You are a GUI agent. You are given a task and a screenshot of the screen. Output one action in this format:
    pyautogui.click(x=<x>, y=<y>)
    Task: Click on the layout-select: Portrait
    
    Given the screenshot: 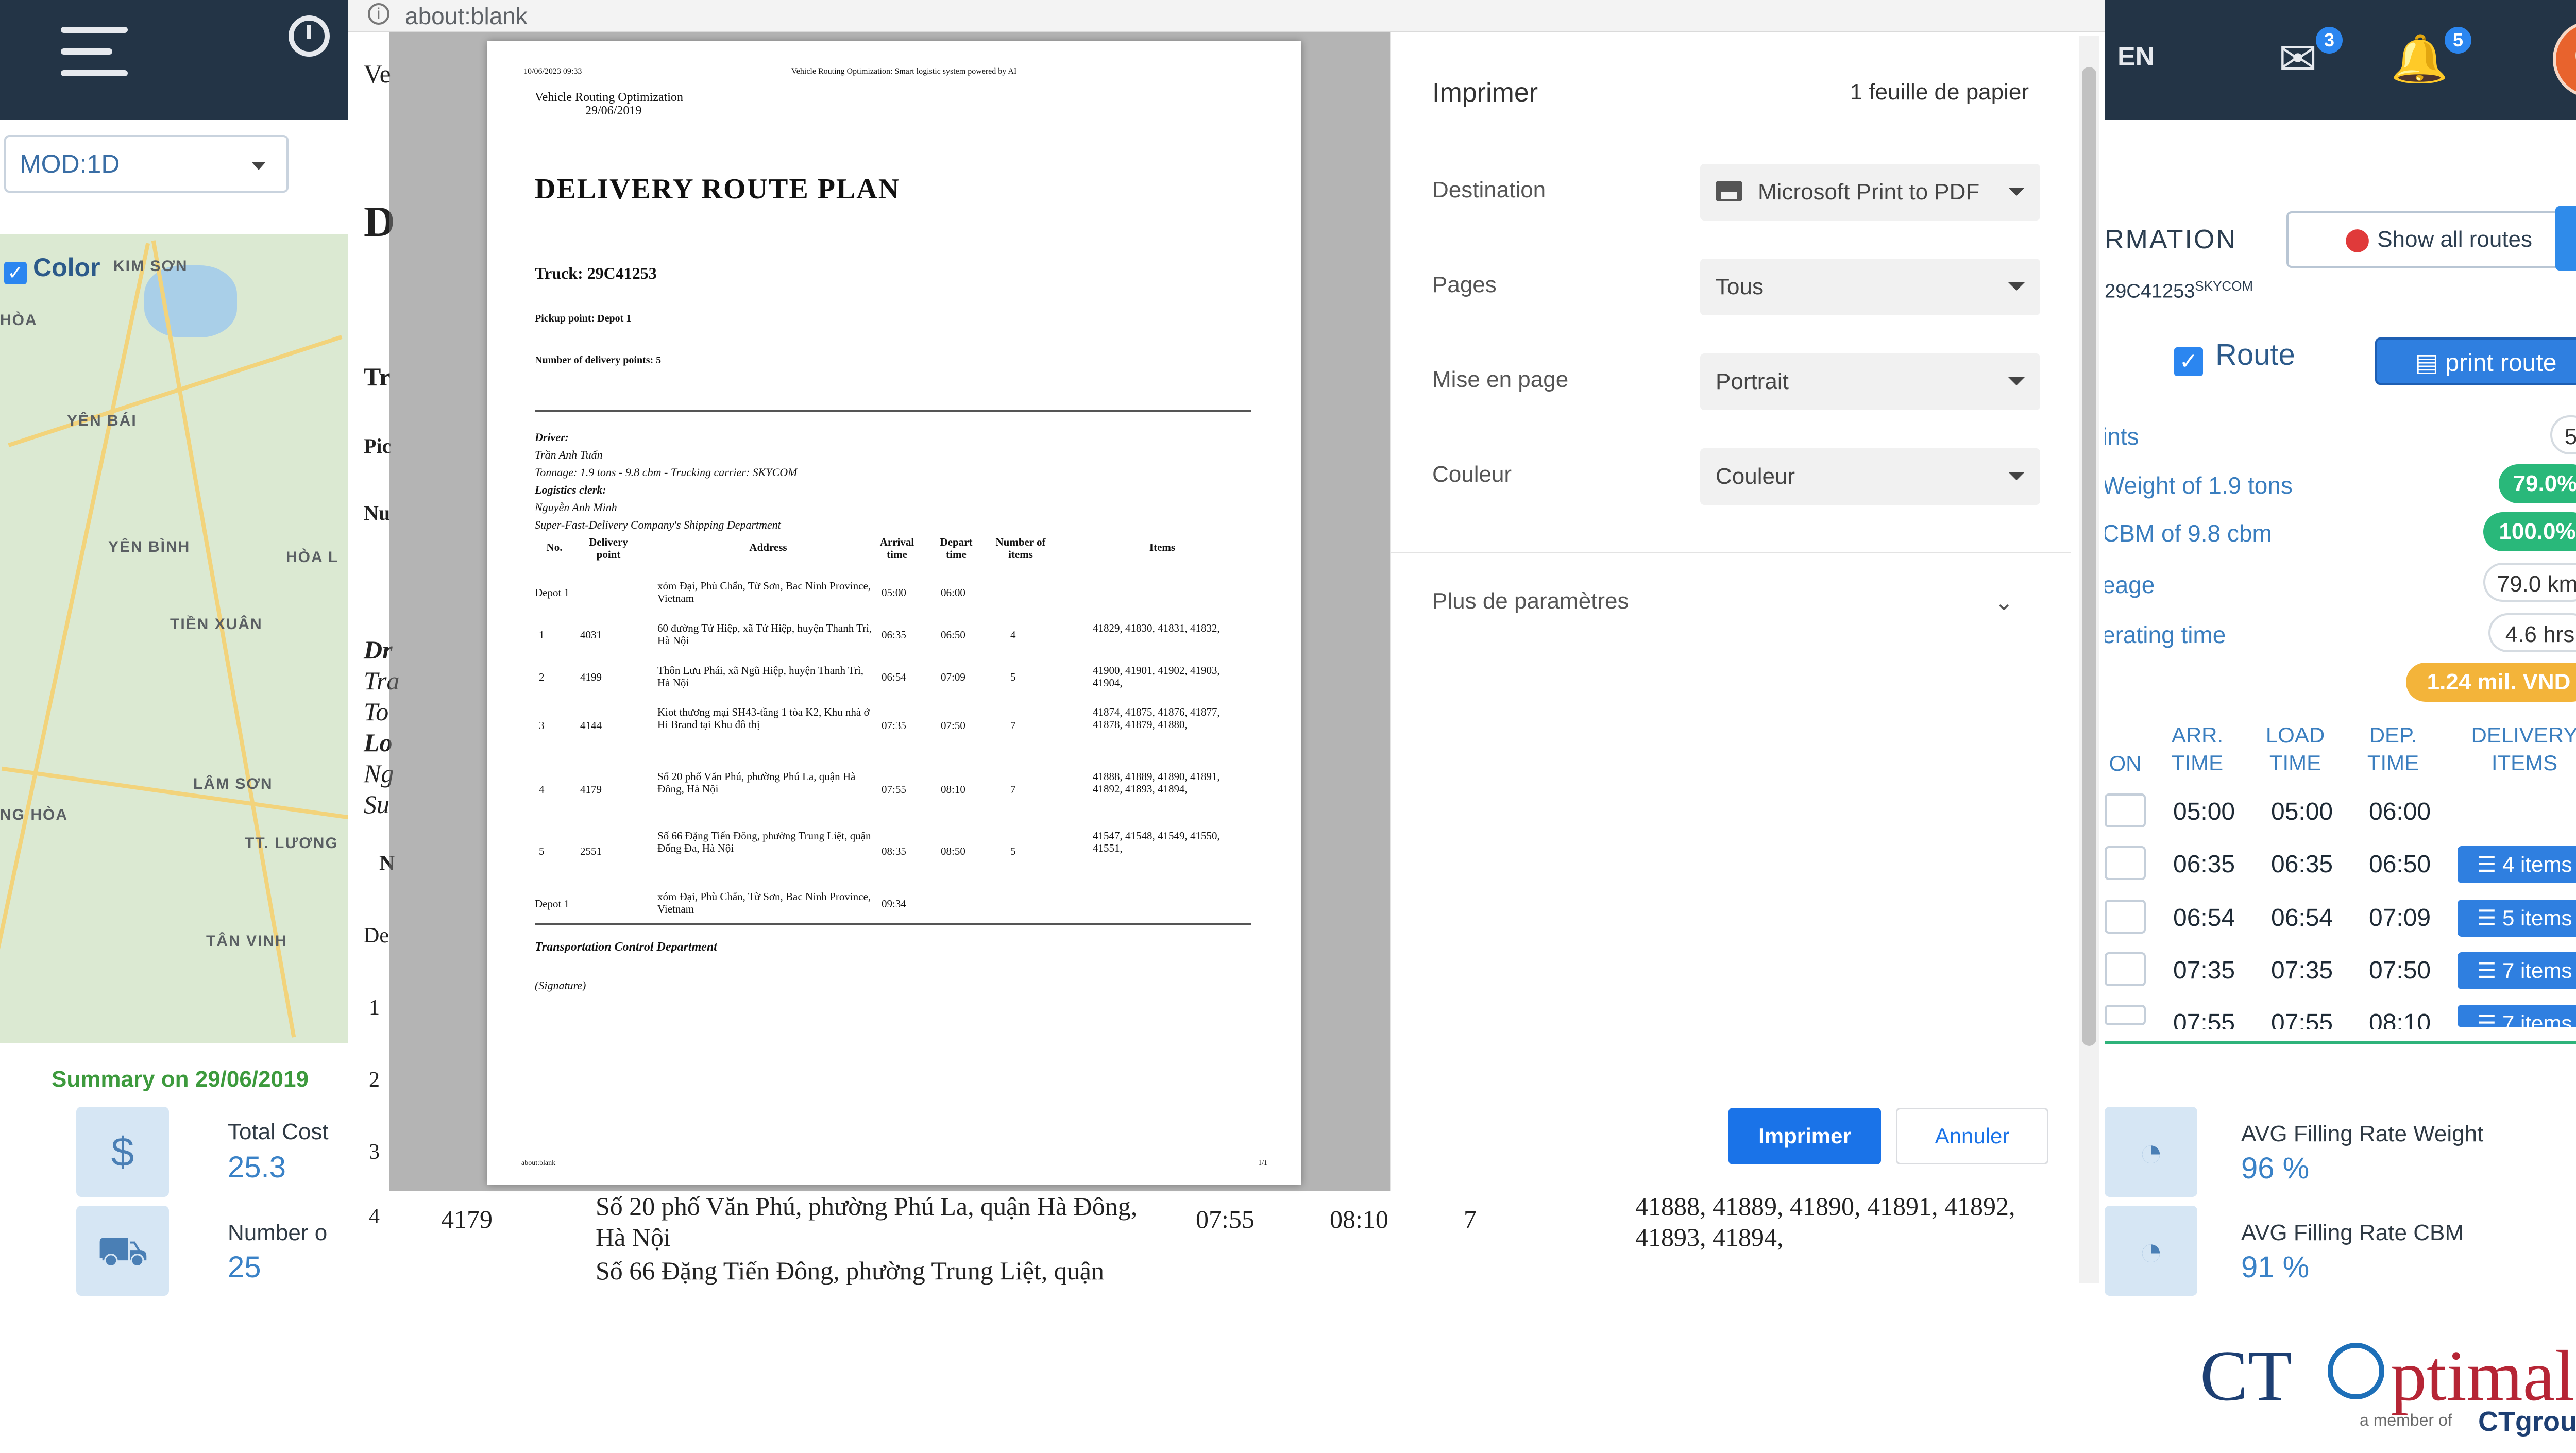 What is the action you would take?
    pyautogui.click(x=1870, y=381)
    